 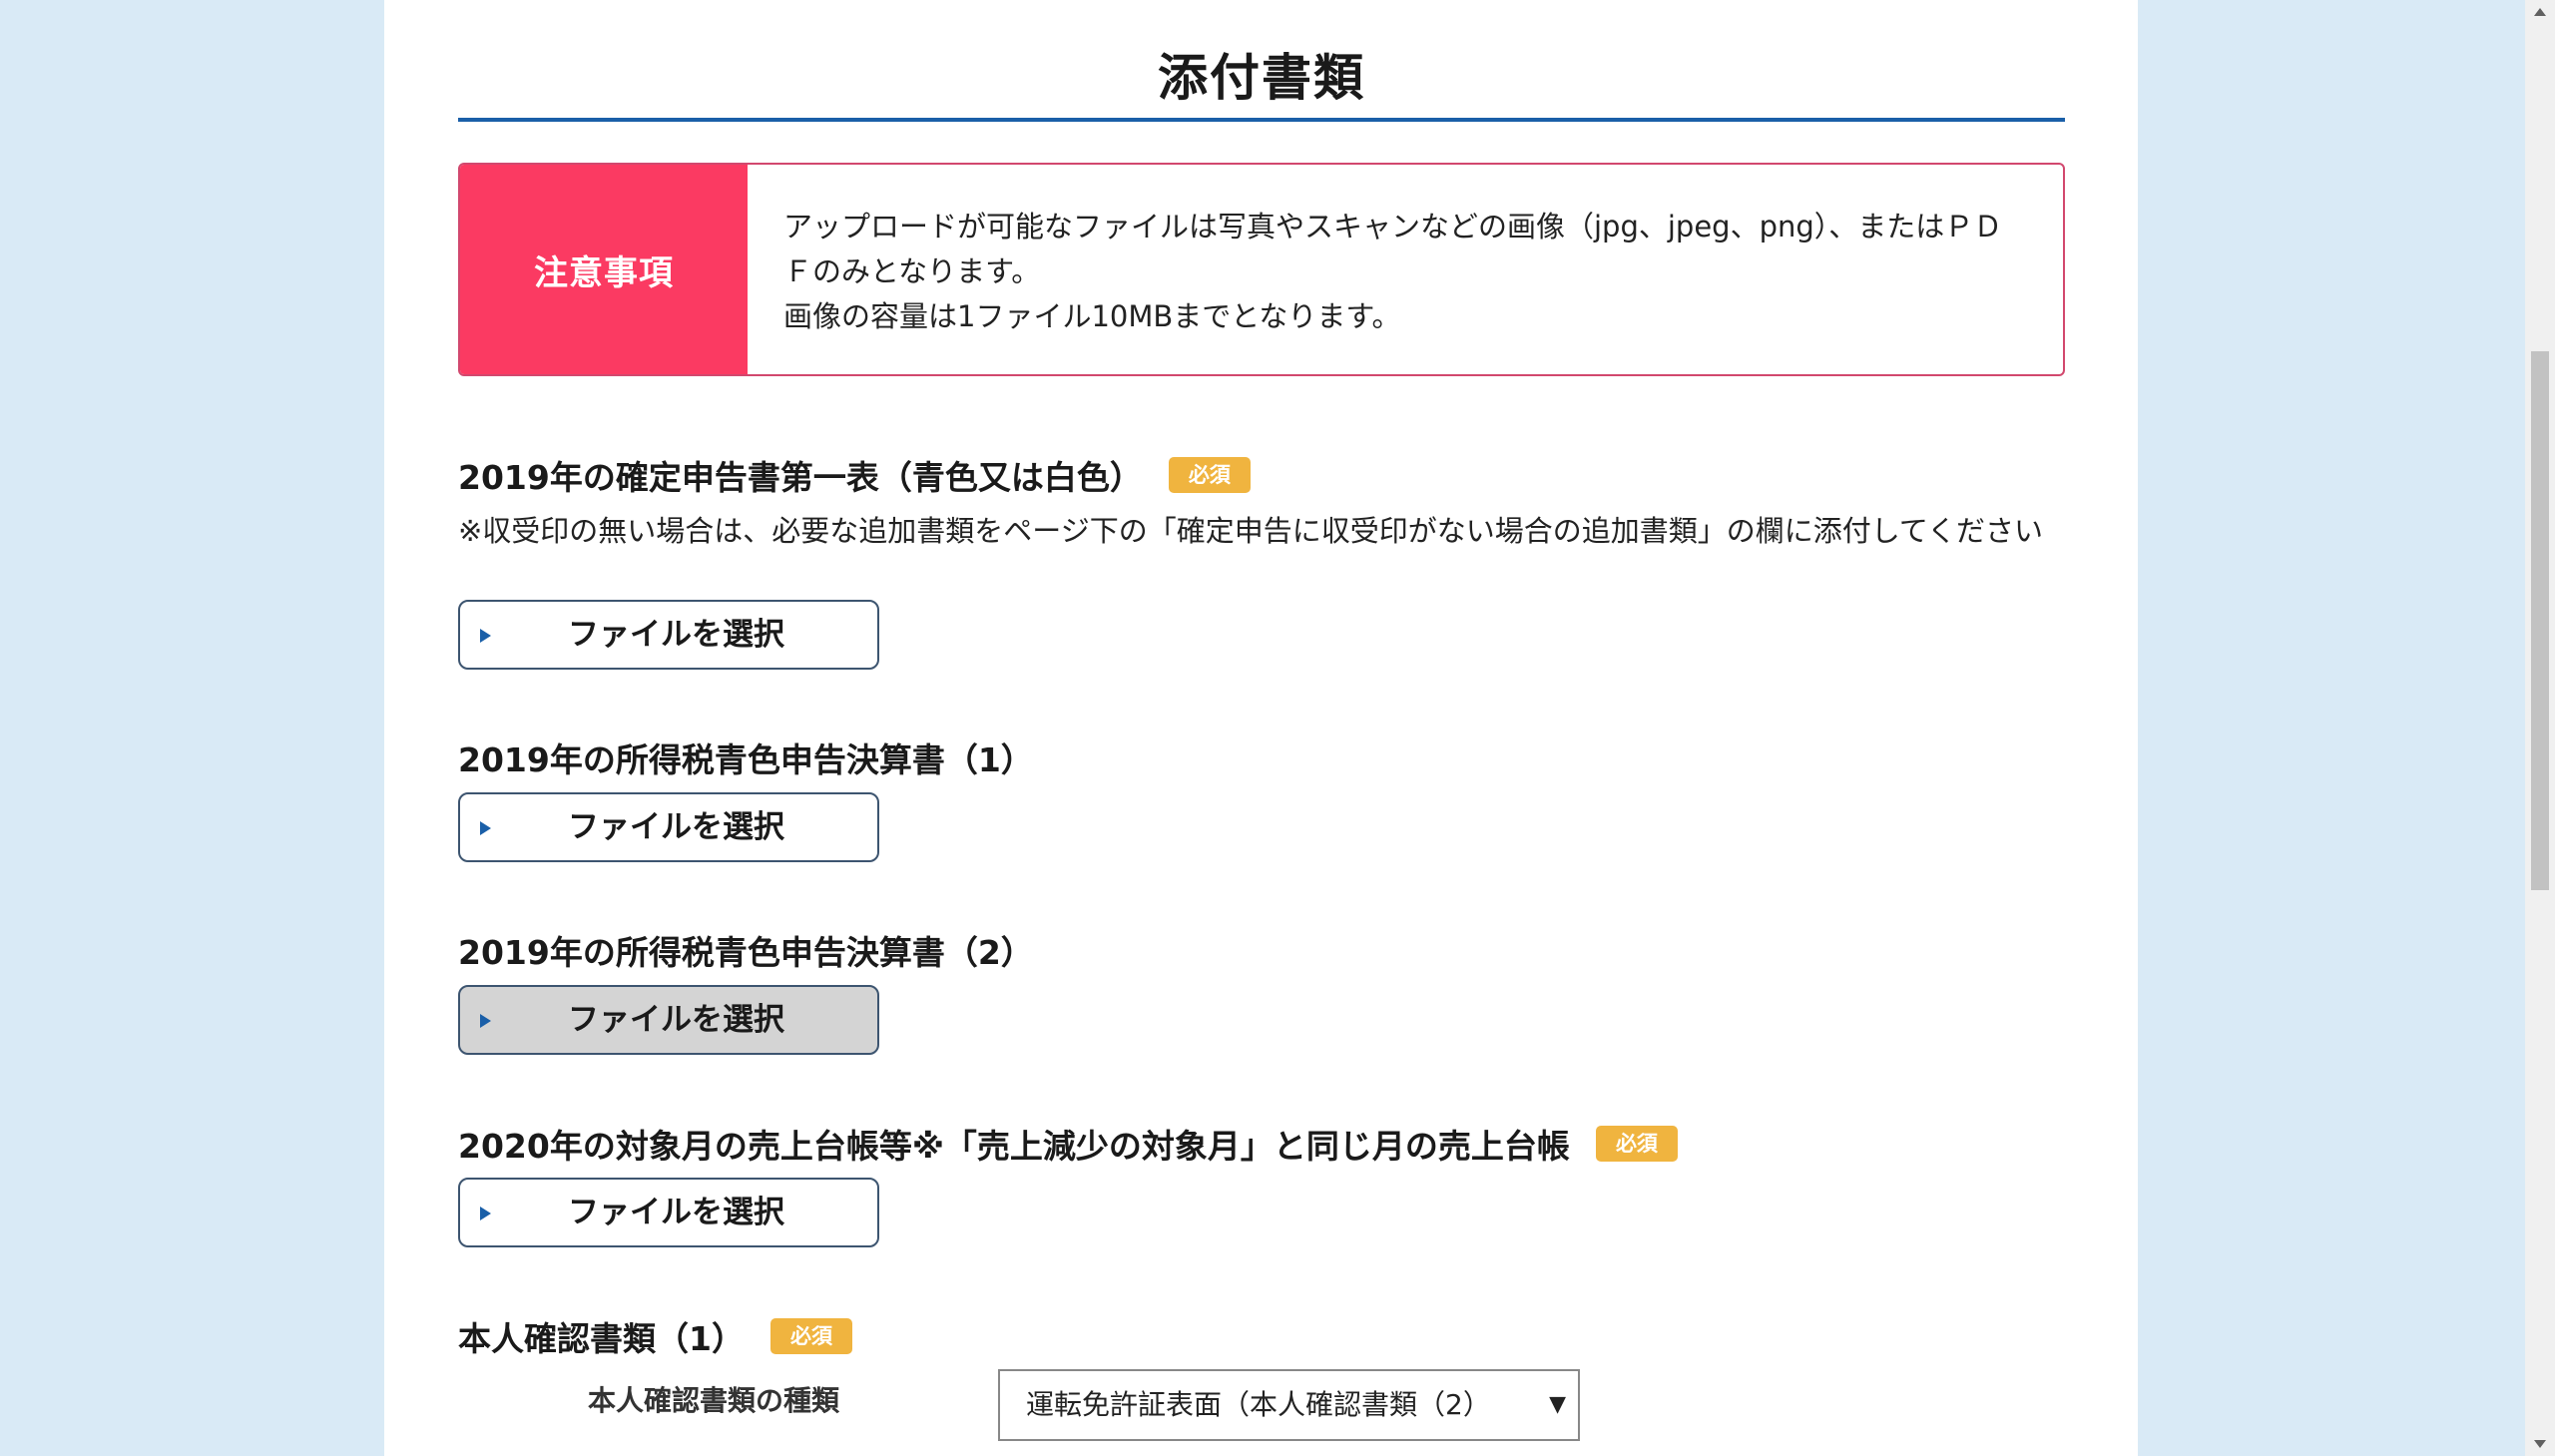 I want to click on section-title-text: 2019年の所得税青色申告決算書（2）, so click(x=746, y=952).